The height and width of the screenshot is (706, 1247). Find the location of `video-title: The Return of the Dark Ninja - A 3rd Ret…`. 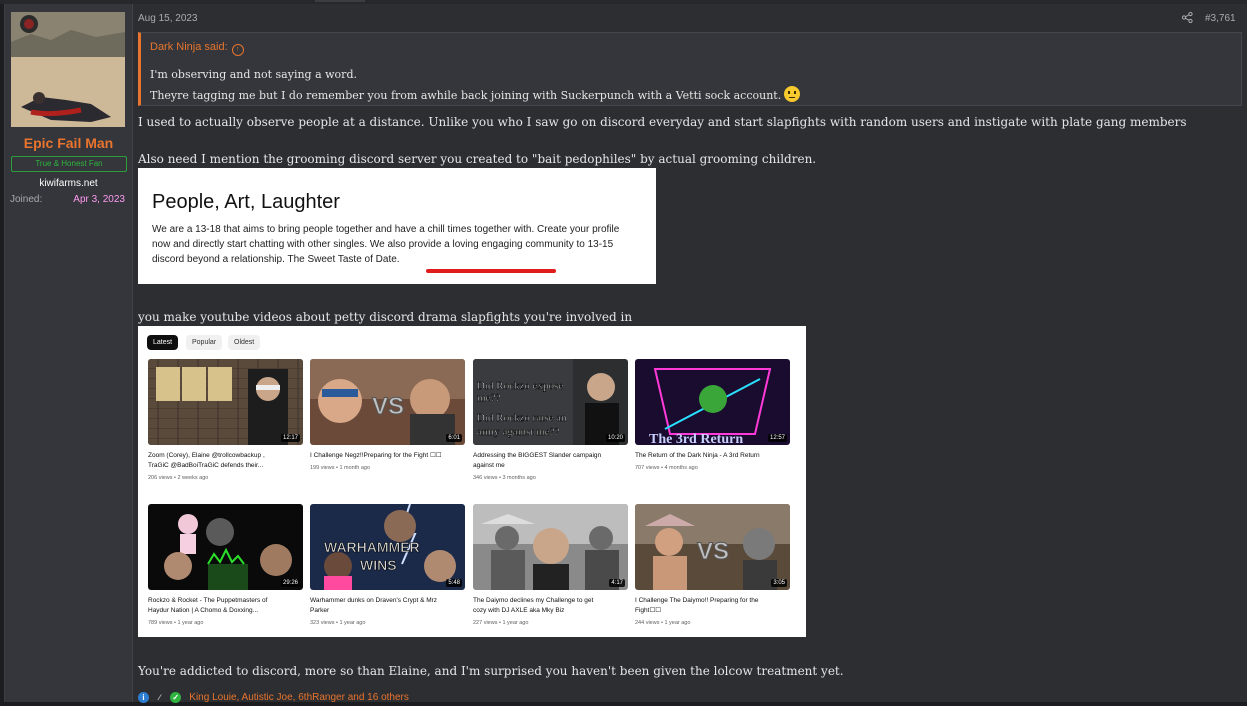

video-title: The Return of the Dark Ninja - A 3rd Ret… is located at coordinates (712, 456).